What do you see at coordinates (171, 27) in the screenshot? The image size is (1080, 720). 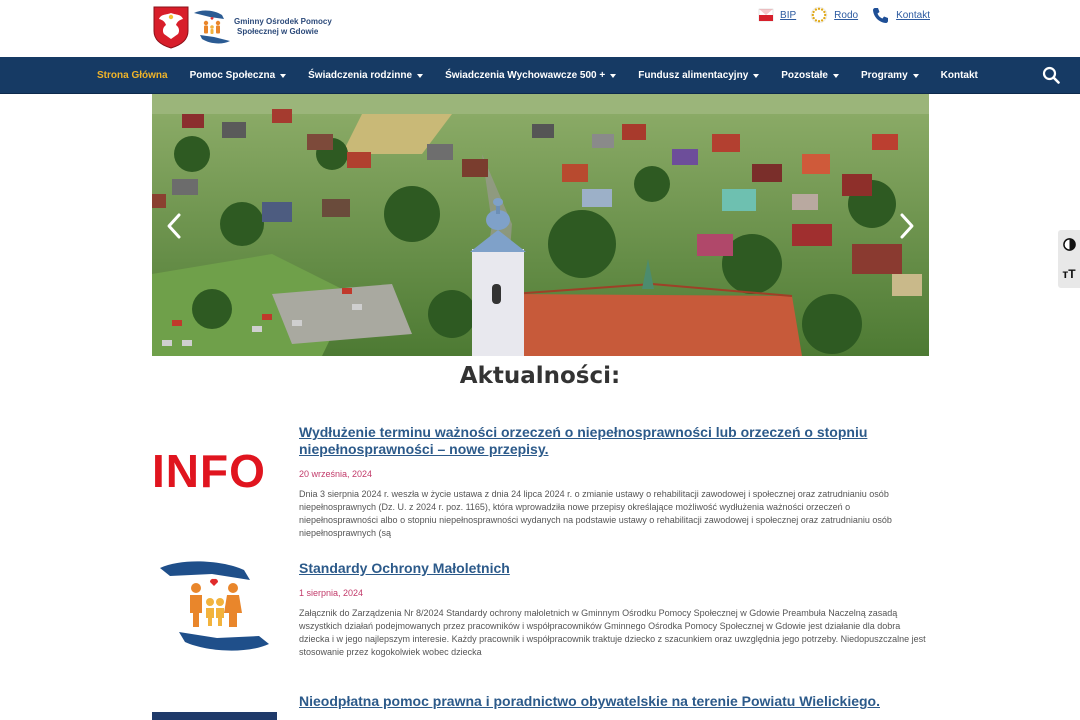 I see `coat-of-arms-icon` at bounding box center [171, 27].